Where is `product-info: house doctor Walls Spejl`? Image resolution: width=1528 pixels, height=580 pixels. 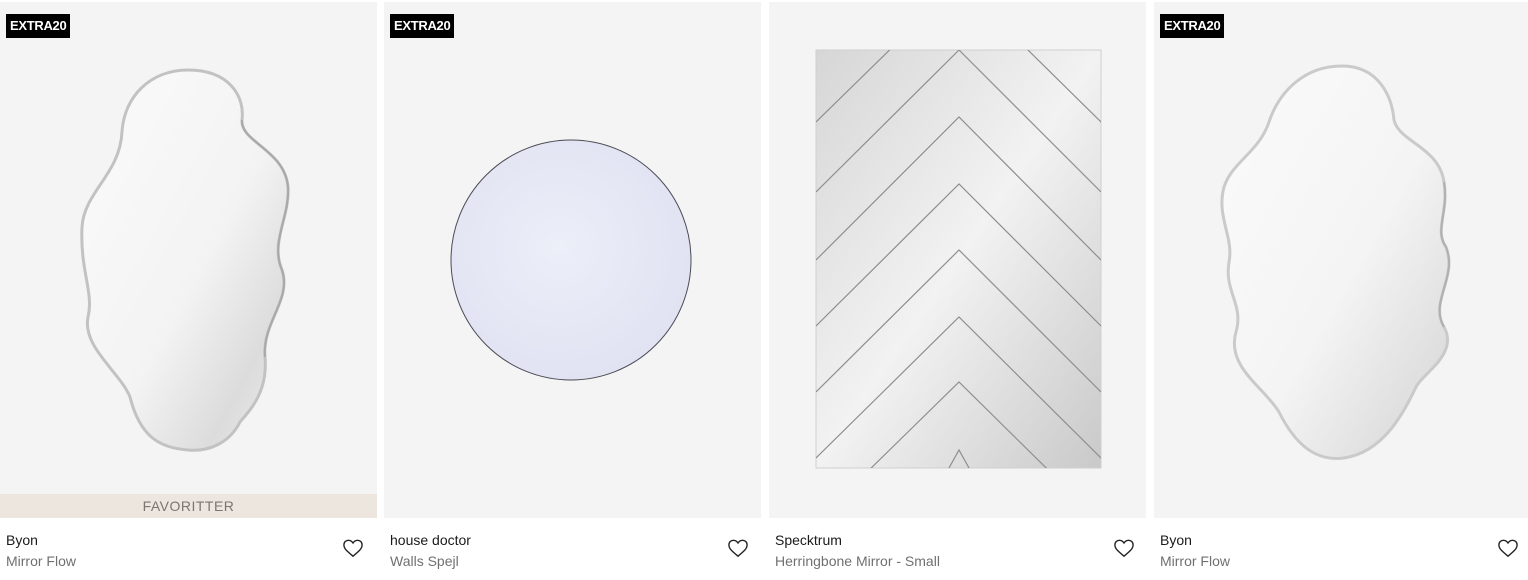
product-info: house doctor Walls Spejl is located at coordinates (555, 550).